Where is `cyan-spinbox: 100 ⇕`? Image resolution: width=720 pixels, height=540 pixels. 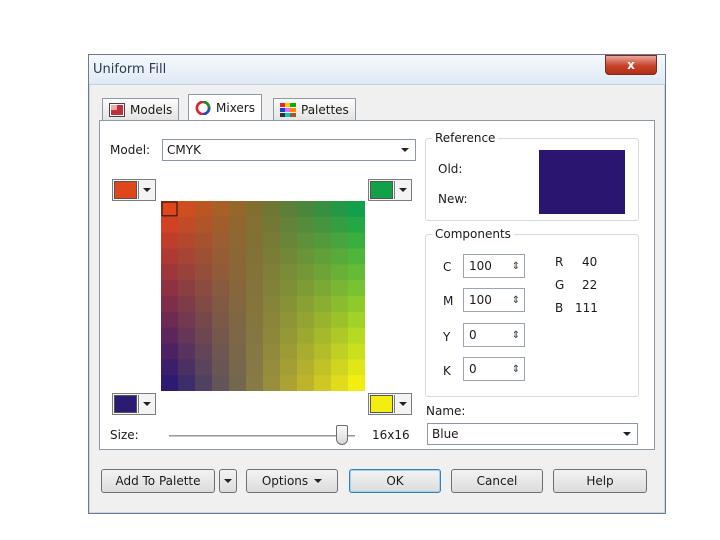
cyan-spinbox: 100 ⇕ is located at coordinates (494, 266).